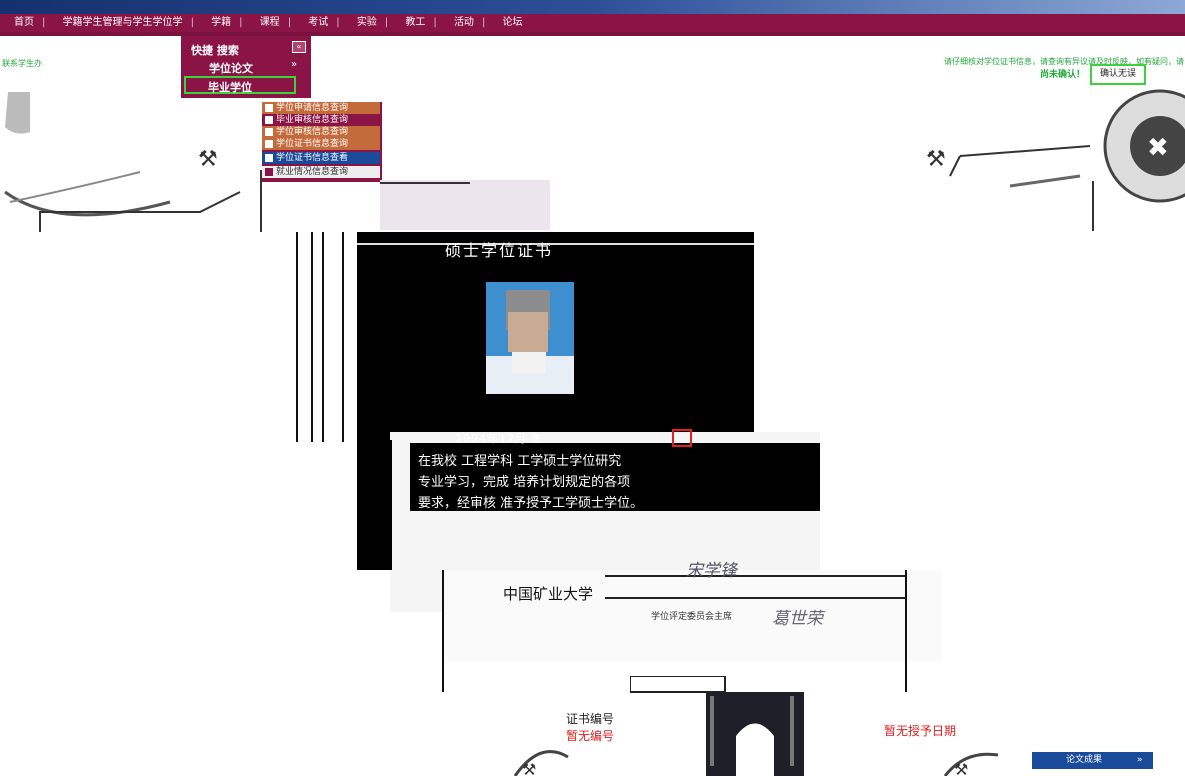 The height and width of the screenshot is (776, 1185). Describe the element at coordinates (22, 63) in the screenshot. I see `left-notice: 联系学生办` at that location.